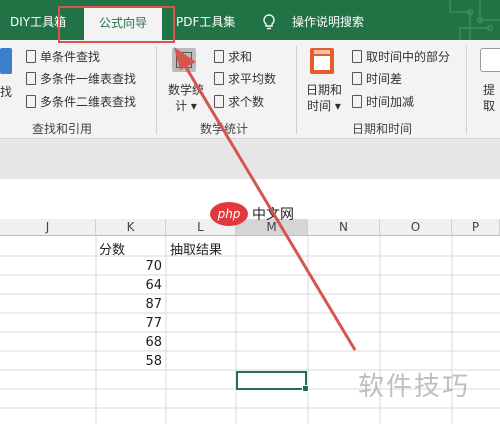  I want to click on header-cell-score: 分数, so click(112, 248).